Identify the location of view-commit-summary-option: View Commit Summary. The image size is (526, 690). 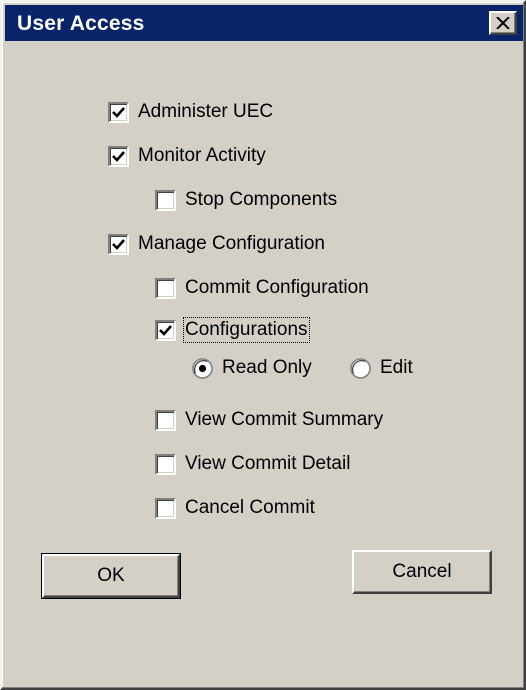
(269, 420).